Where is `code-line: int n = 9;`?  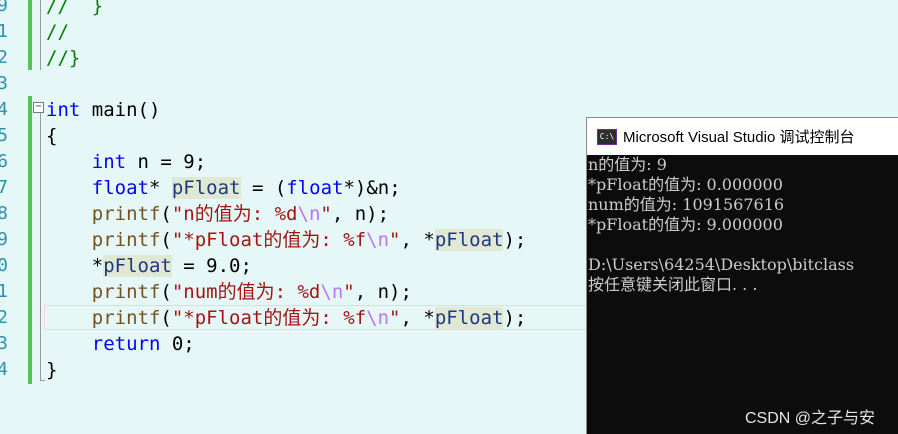 code-line: int n = 9; is located at coordinates (126, 162).